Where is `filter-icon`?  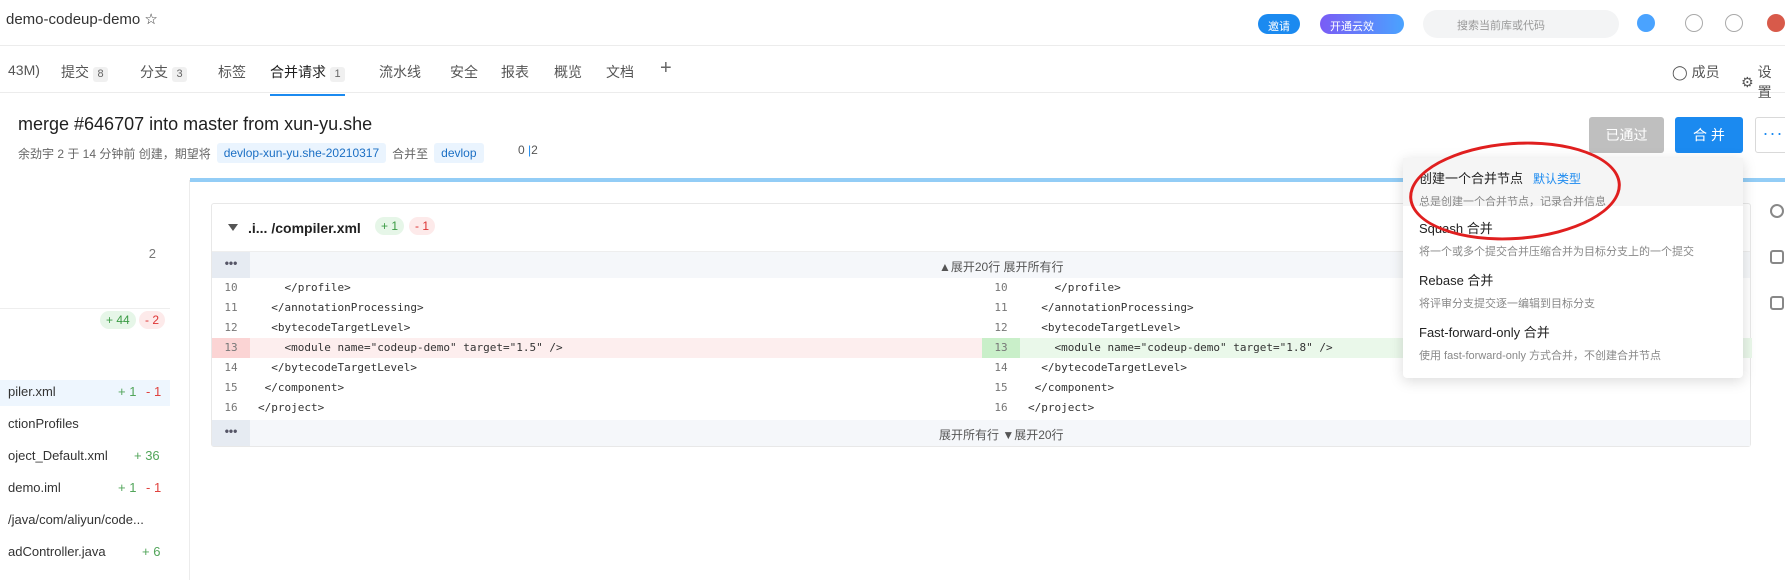
filter-icon is located at coordinates (1777, 303).